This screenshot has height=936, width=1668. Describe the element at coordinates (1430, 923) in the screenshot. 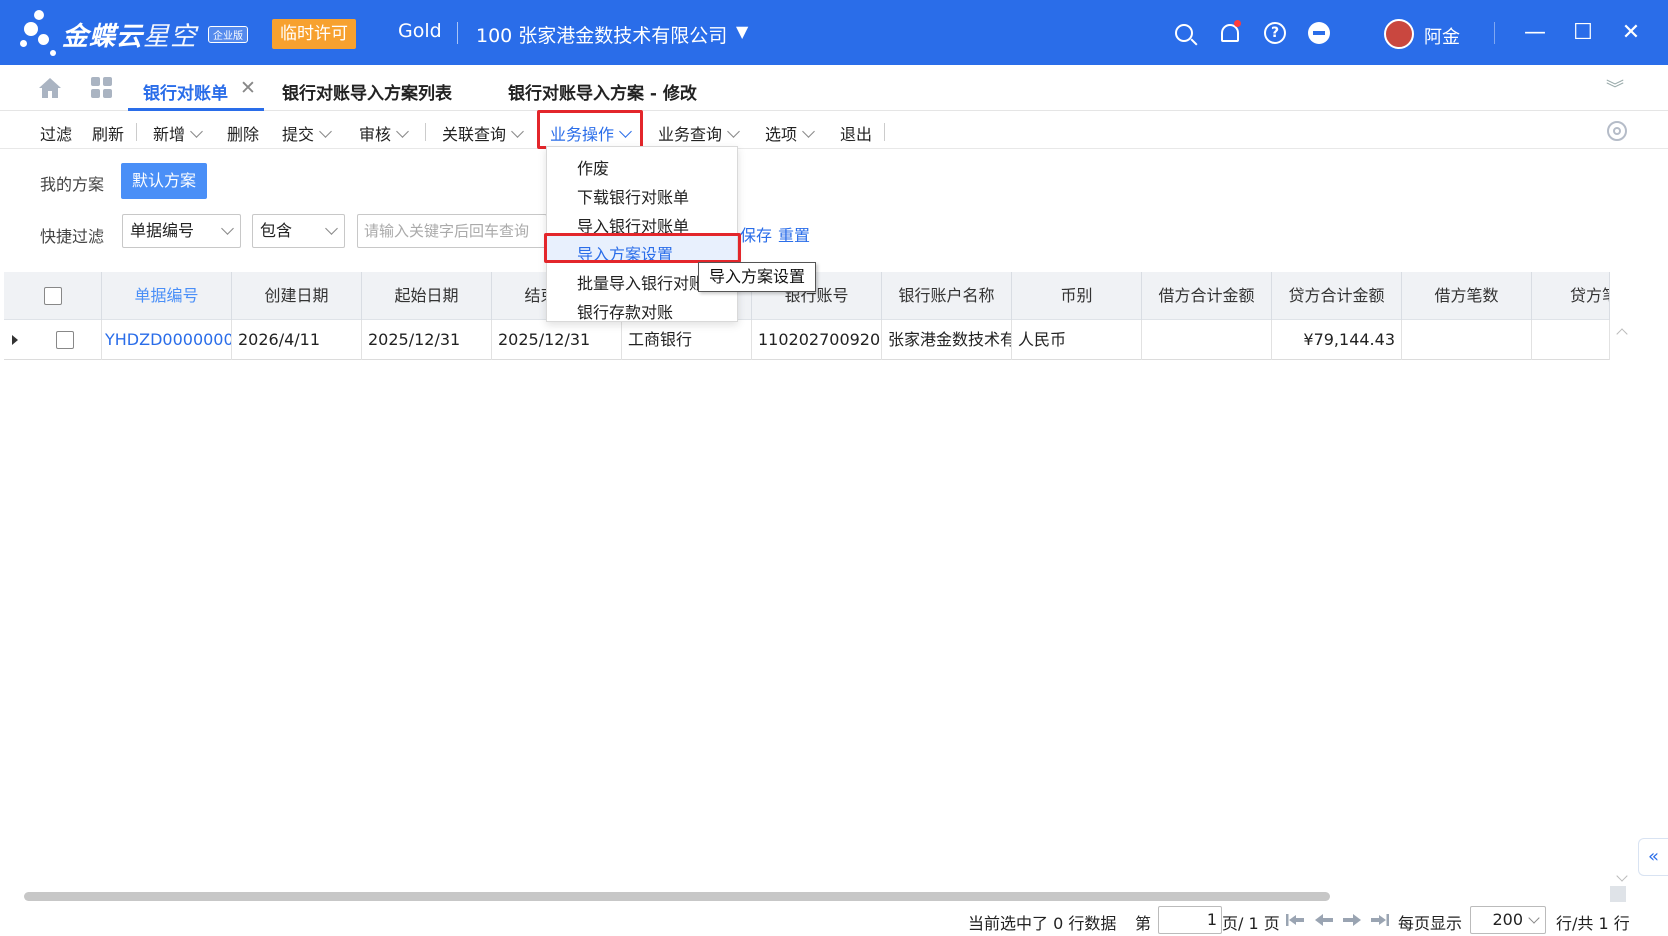

I see `per-page-label: 每页显示` at that location.